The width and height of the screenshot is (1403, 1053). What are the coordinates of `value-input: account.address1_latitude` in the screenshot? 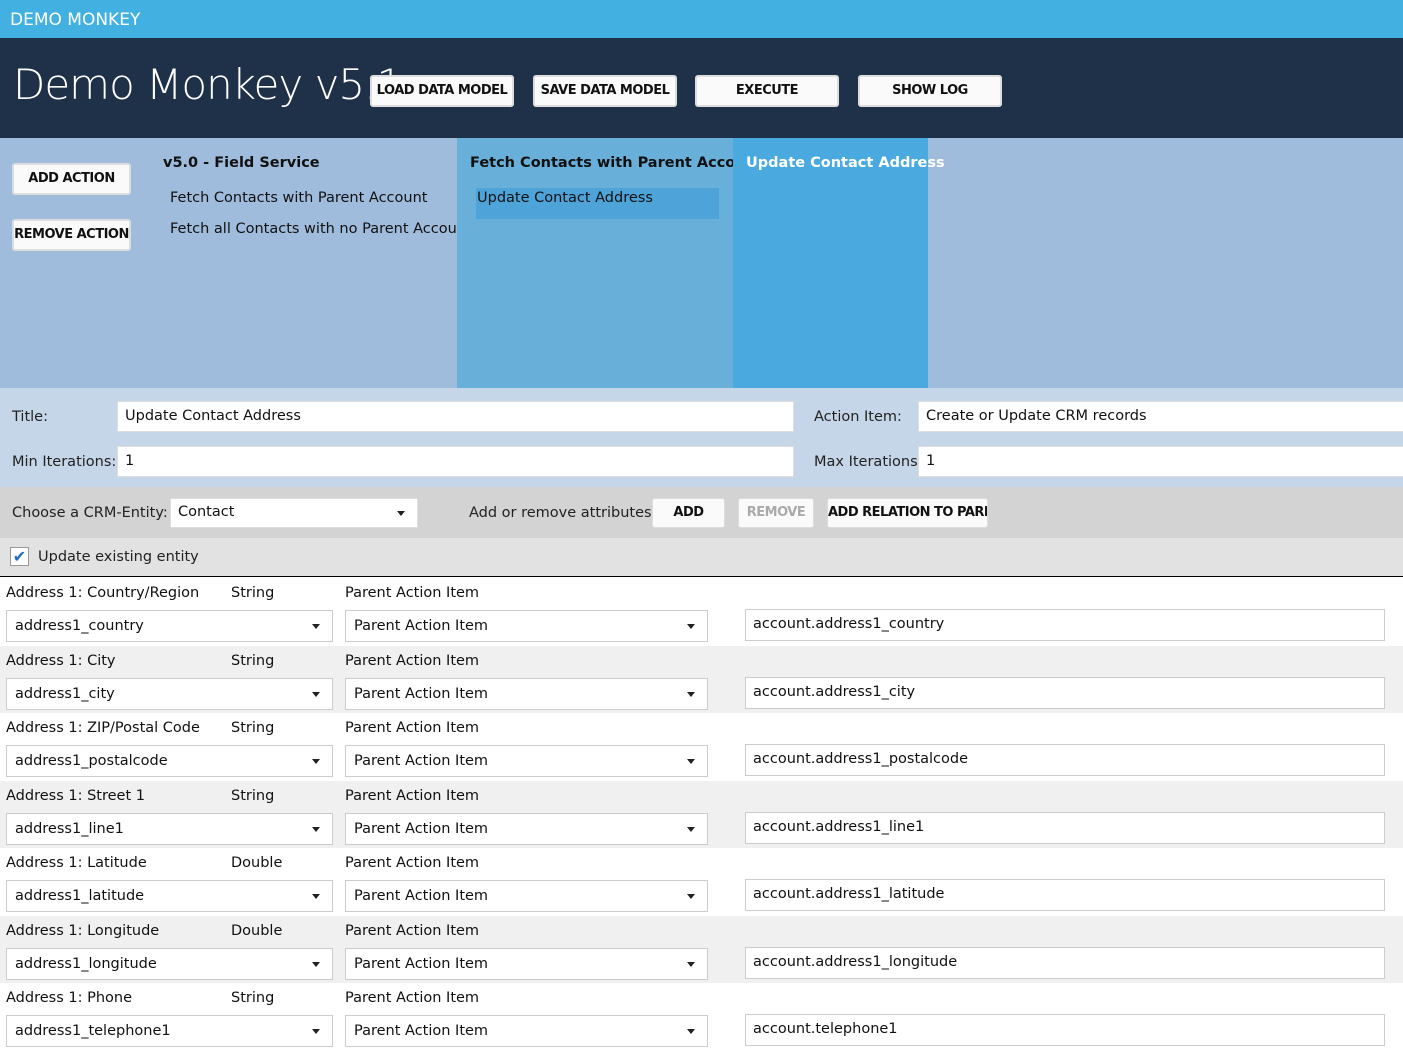 It's located at (1065, 895).